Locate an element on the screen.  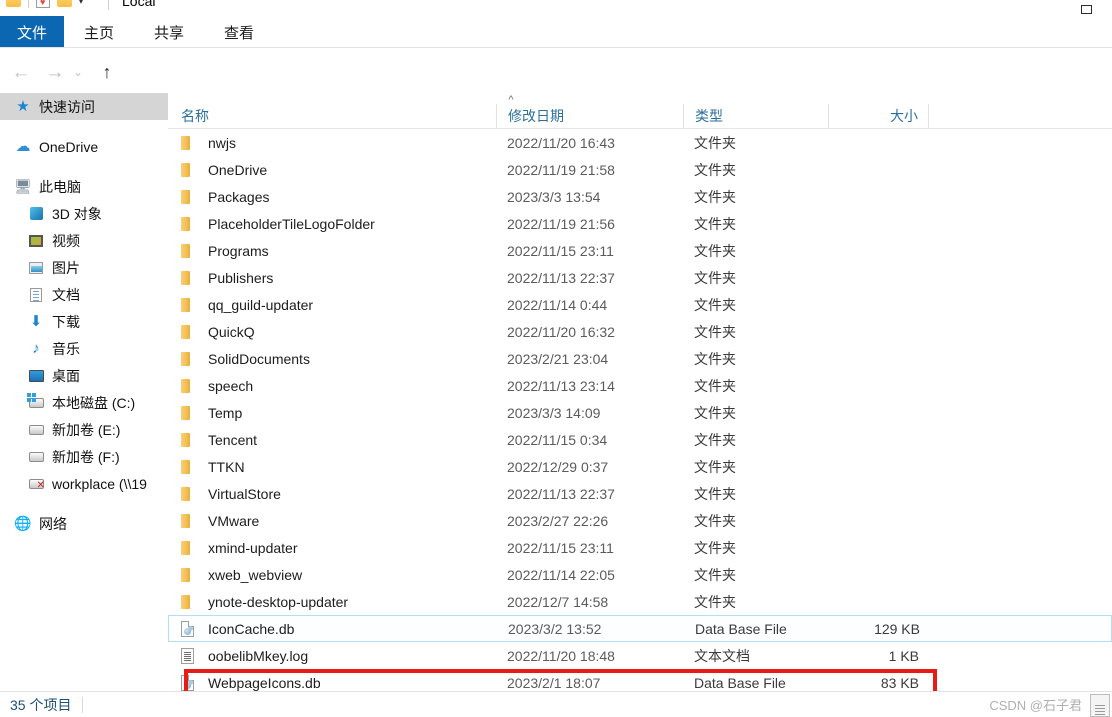
column-header-size: 大小 is located at coordinates (878, 116).